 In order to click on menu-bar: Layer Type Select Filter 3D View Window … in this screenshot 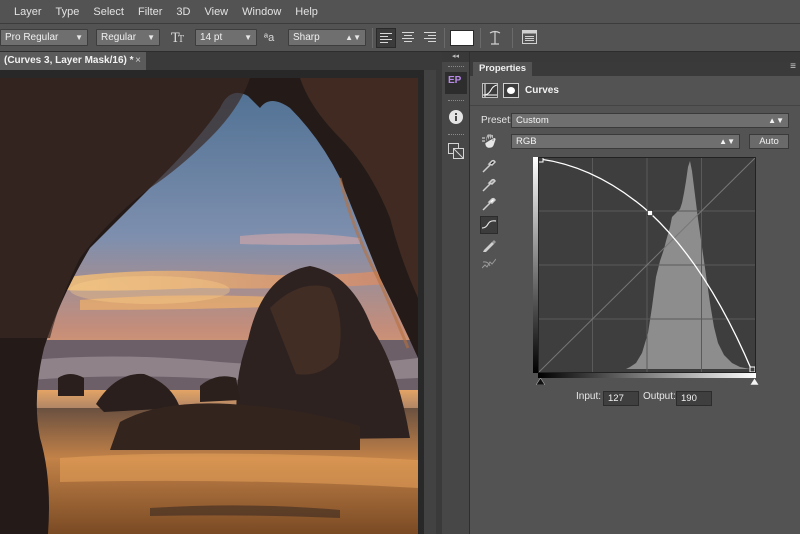, I will do `click(400, 12)`.